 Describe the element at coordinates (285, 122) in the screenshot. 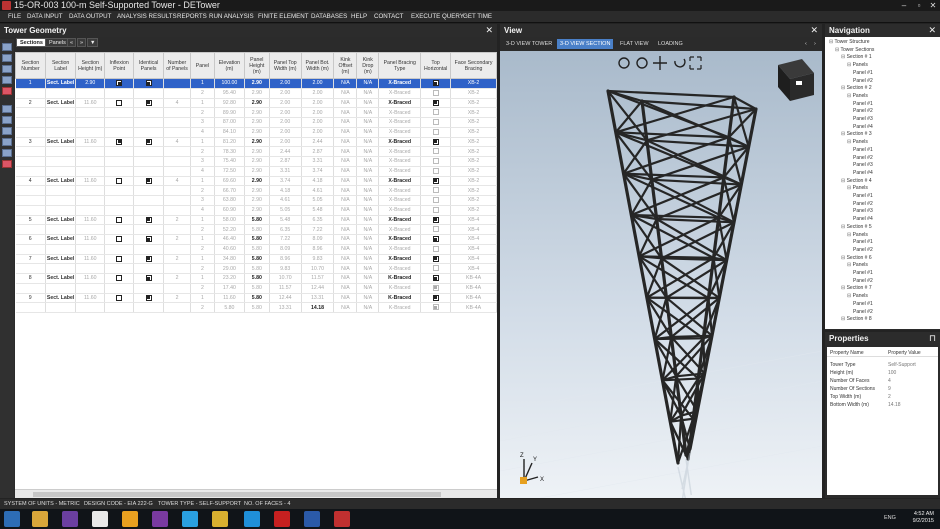

I see `cell-ptw: 2.00` at that location.